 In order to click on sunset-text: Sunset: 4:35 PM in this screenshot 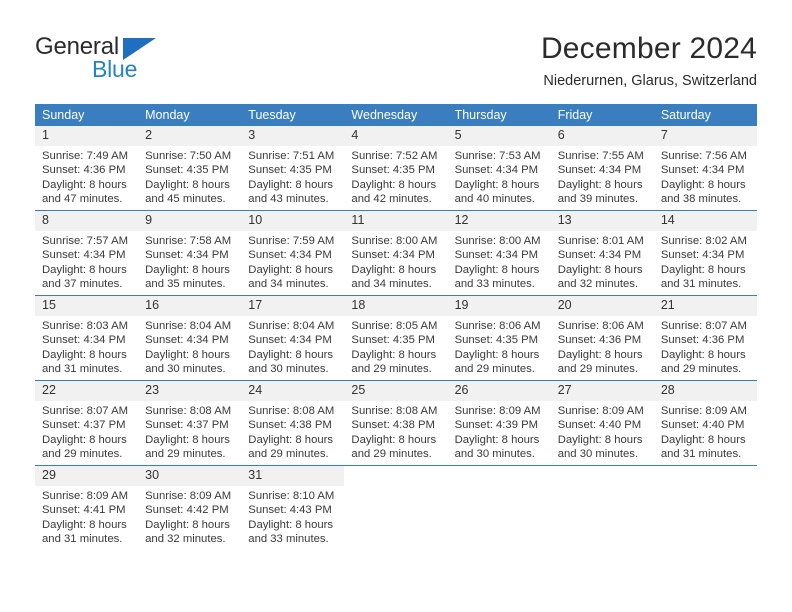, I will do `click(393, 340)`.